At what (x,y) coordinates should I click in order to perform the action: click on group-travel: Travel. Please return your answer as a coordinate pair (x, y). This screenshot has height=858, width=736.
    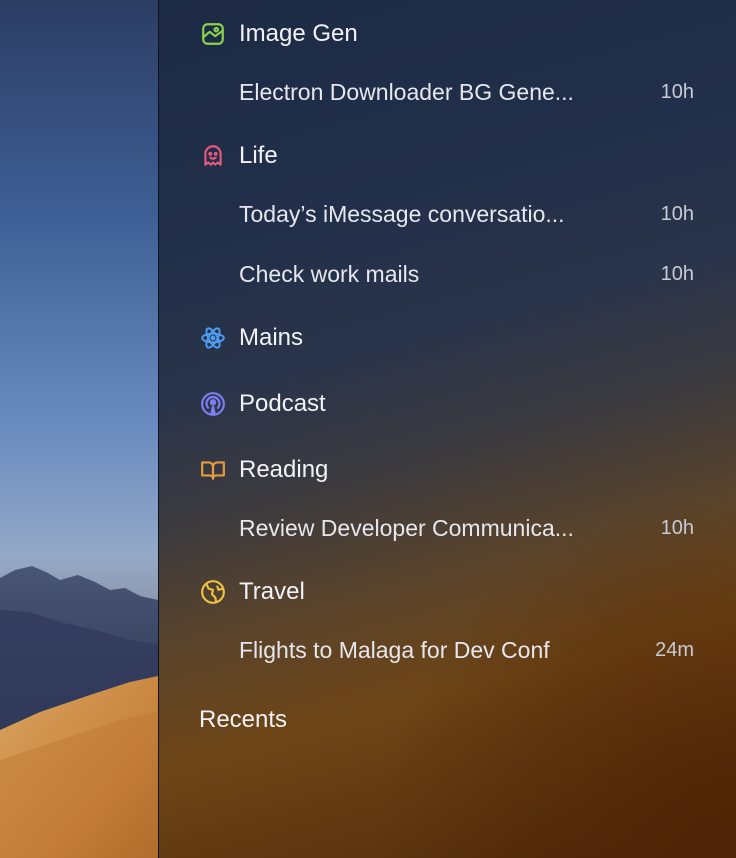
    Looking at the image, I should click on (252, 592).